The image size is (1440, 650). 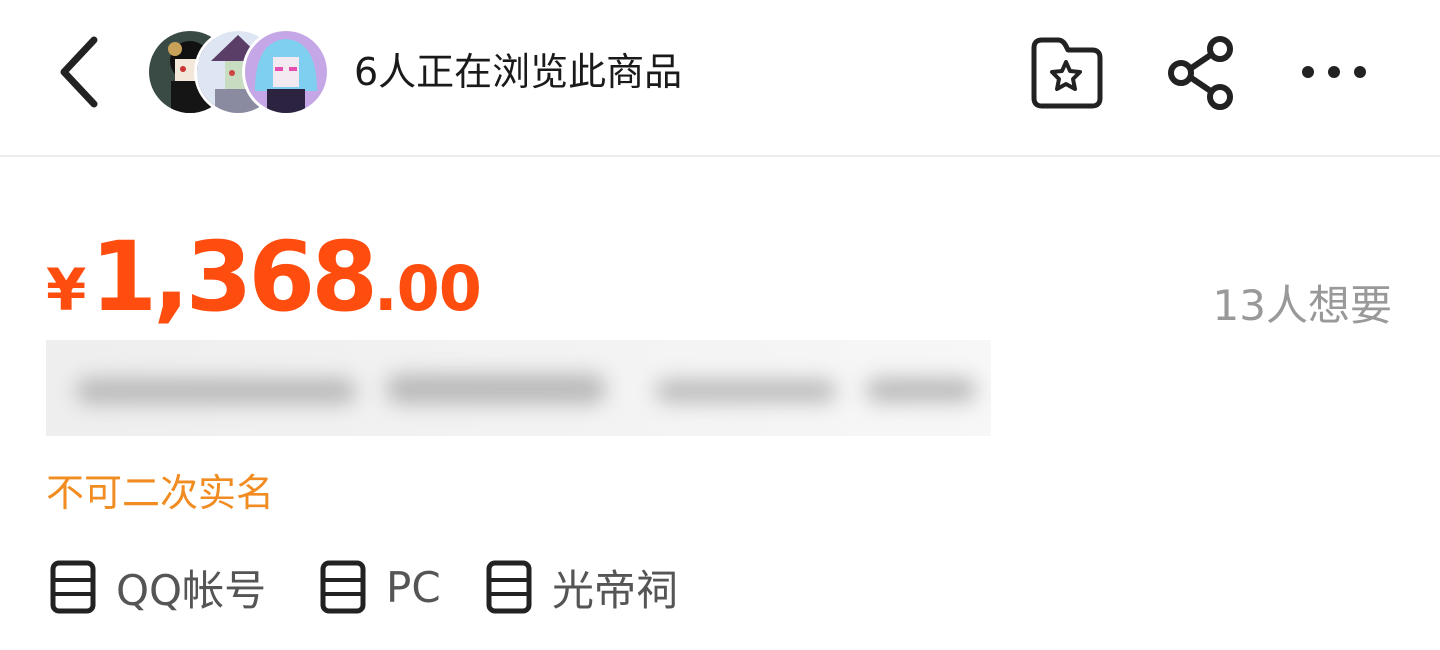 What do you see at coordinates (380, 587) in the screenshot?
I see `tag-item: PC` at bounding box center [380, 587].